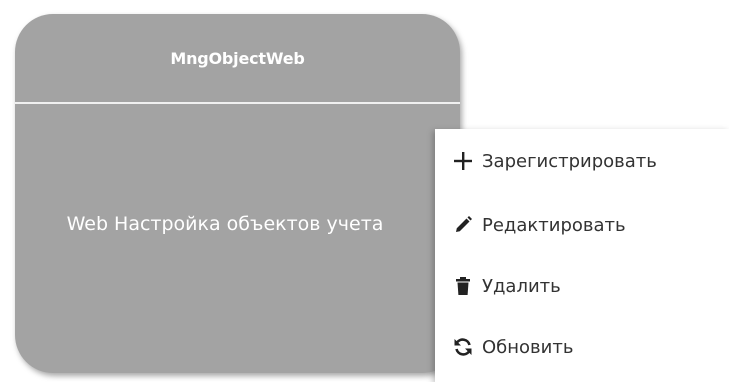 Image resolution: width=729 pixels, height=382 pixels. I want to click on menu-item-refresh: Обновить, so click(582, 347).